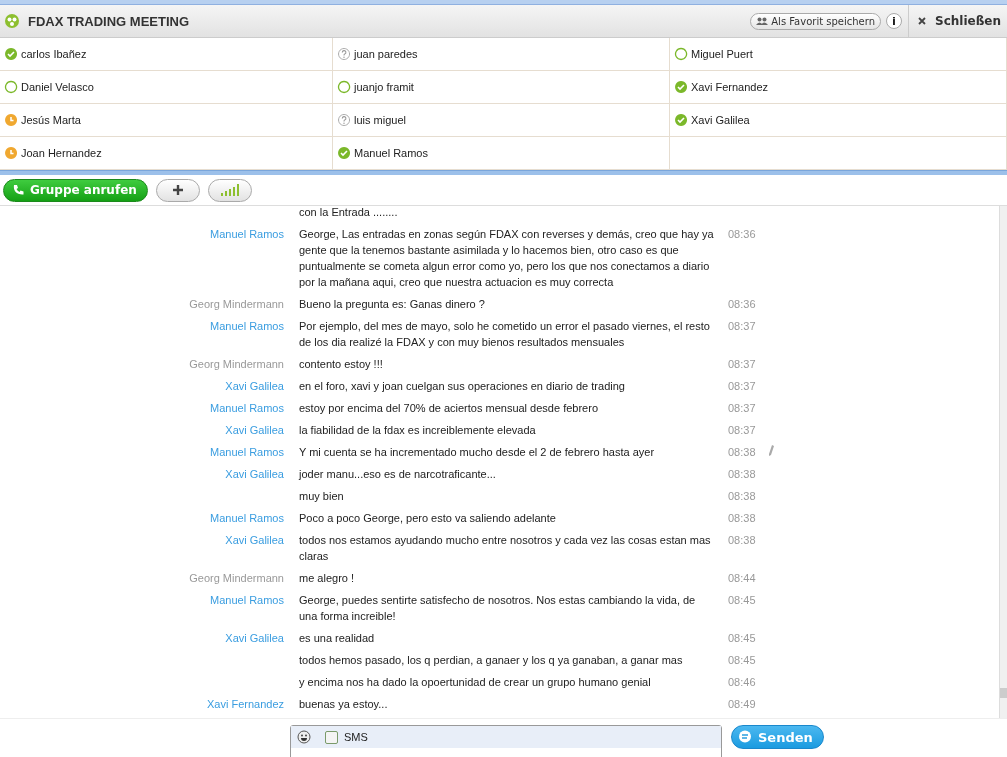  Describe the element at coordinates (427, 518) in the screenshot. I see `message-text: Poco a poco George, pero esto va saliendo adelante` at that location.